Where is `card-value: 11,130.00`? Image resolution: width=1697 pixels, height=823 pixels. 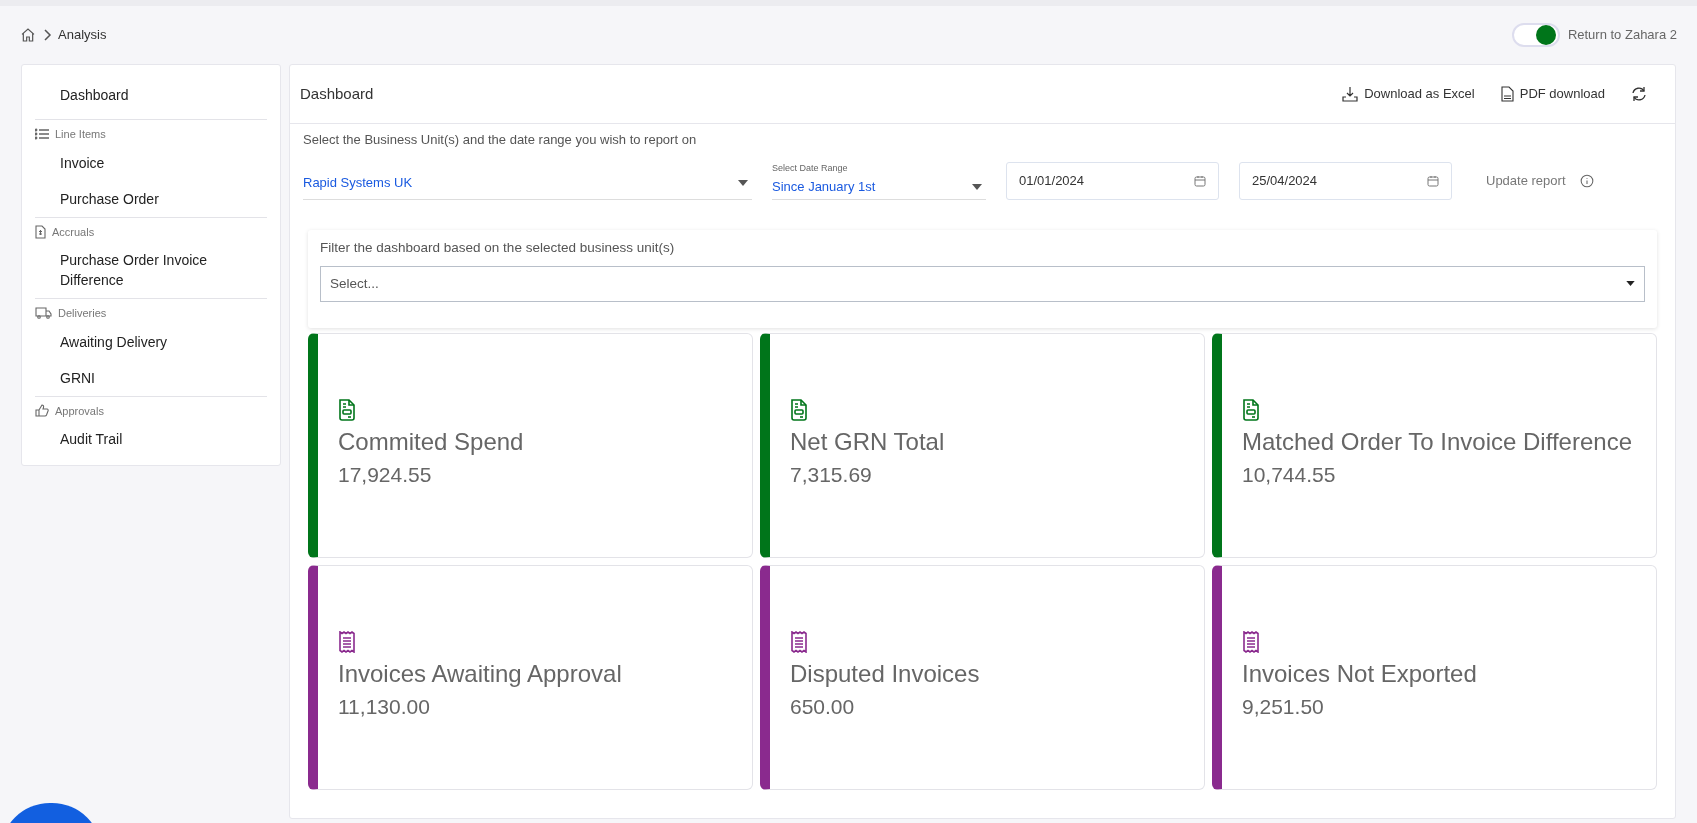 card-value: 11,130.00 is located at coordinates (384, 707).